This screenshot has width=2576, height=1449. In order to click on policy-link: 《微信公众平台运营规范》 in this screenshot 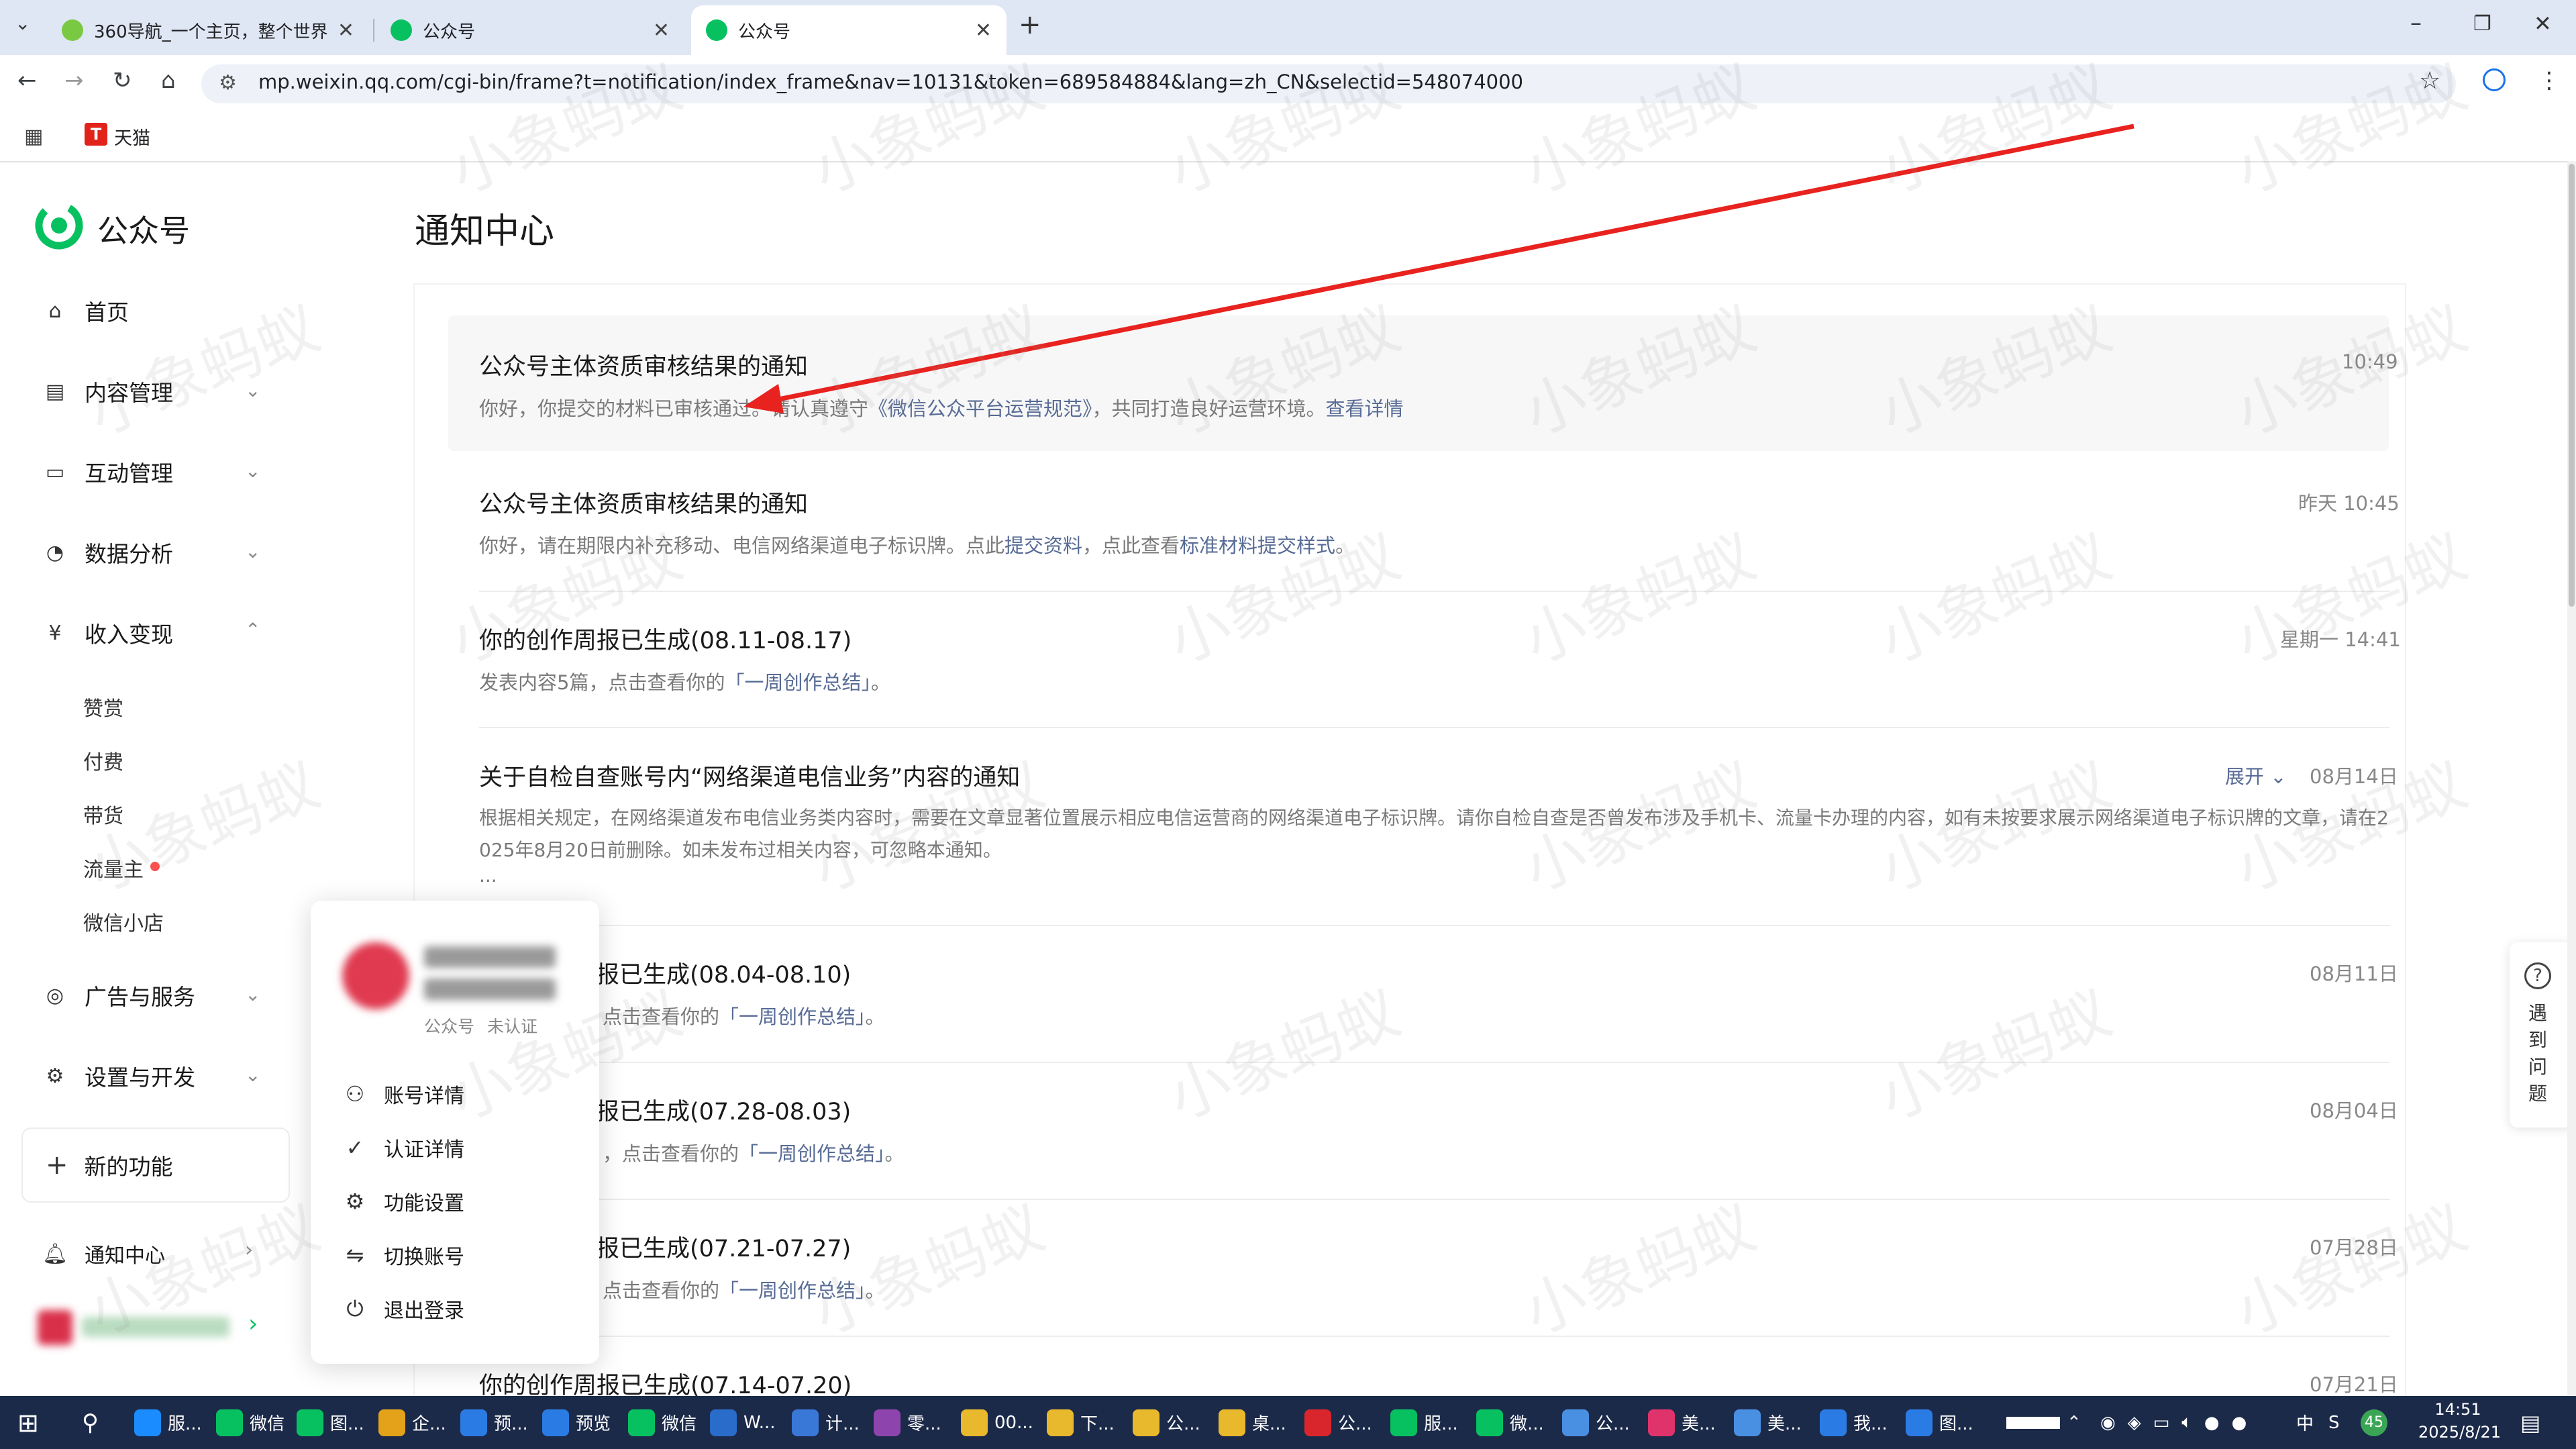, I will do `click(980, 408)`.